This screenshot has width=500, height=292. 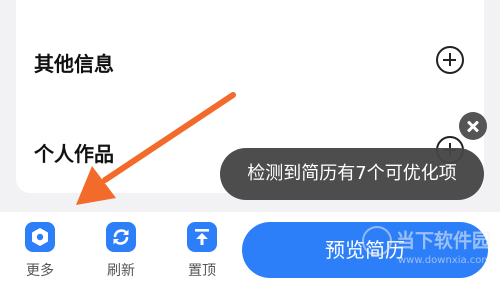 I want to click on more-label: 更多, so click(x=40, y=271).